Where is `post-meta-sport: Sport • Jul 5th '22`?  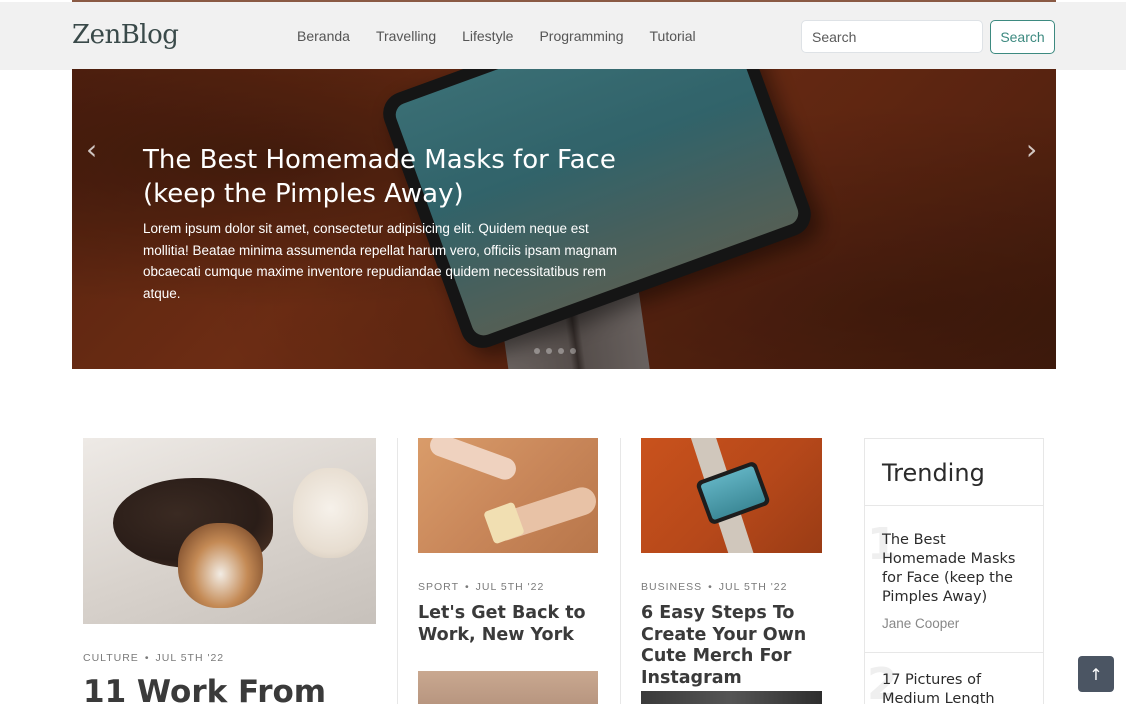
post-meta-sport: Sport • Jul 5th '22 is located at coordinates (481, 587).